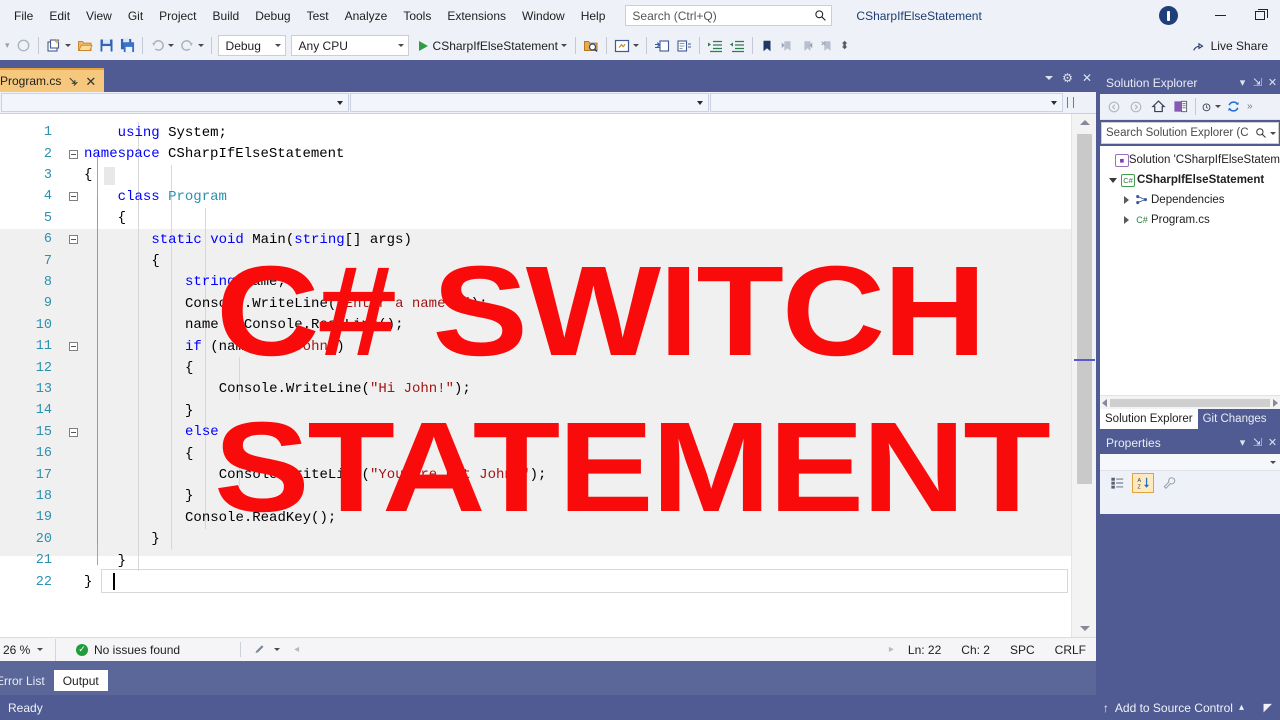 The width and height of the screenshot is (1280, 720). What do you see at coordinates (535, 346) in the screenshot?
I see `code-line: 11 if (name == "John")` at bounding box center [535, 346].